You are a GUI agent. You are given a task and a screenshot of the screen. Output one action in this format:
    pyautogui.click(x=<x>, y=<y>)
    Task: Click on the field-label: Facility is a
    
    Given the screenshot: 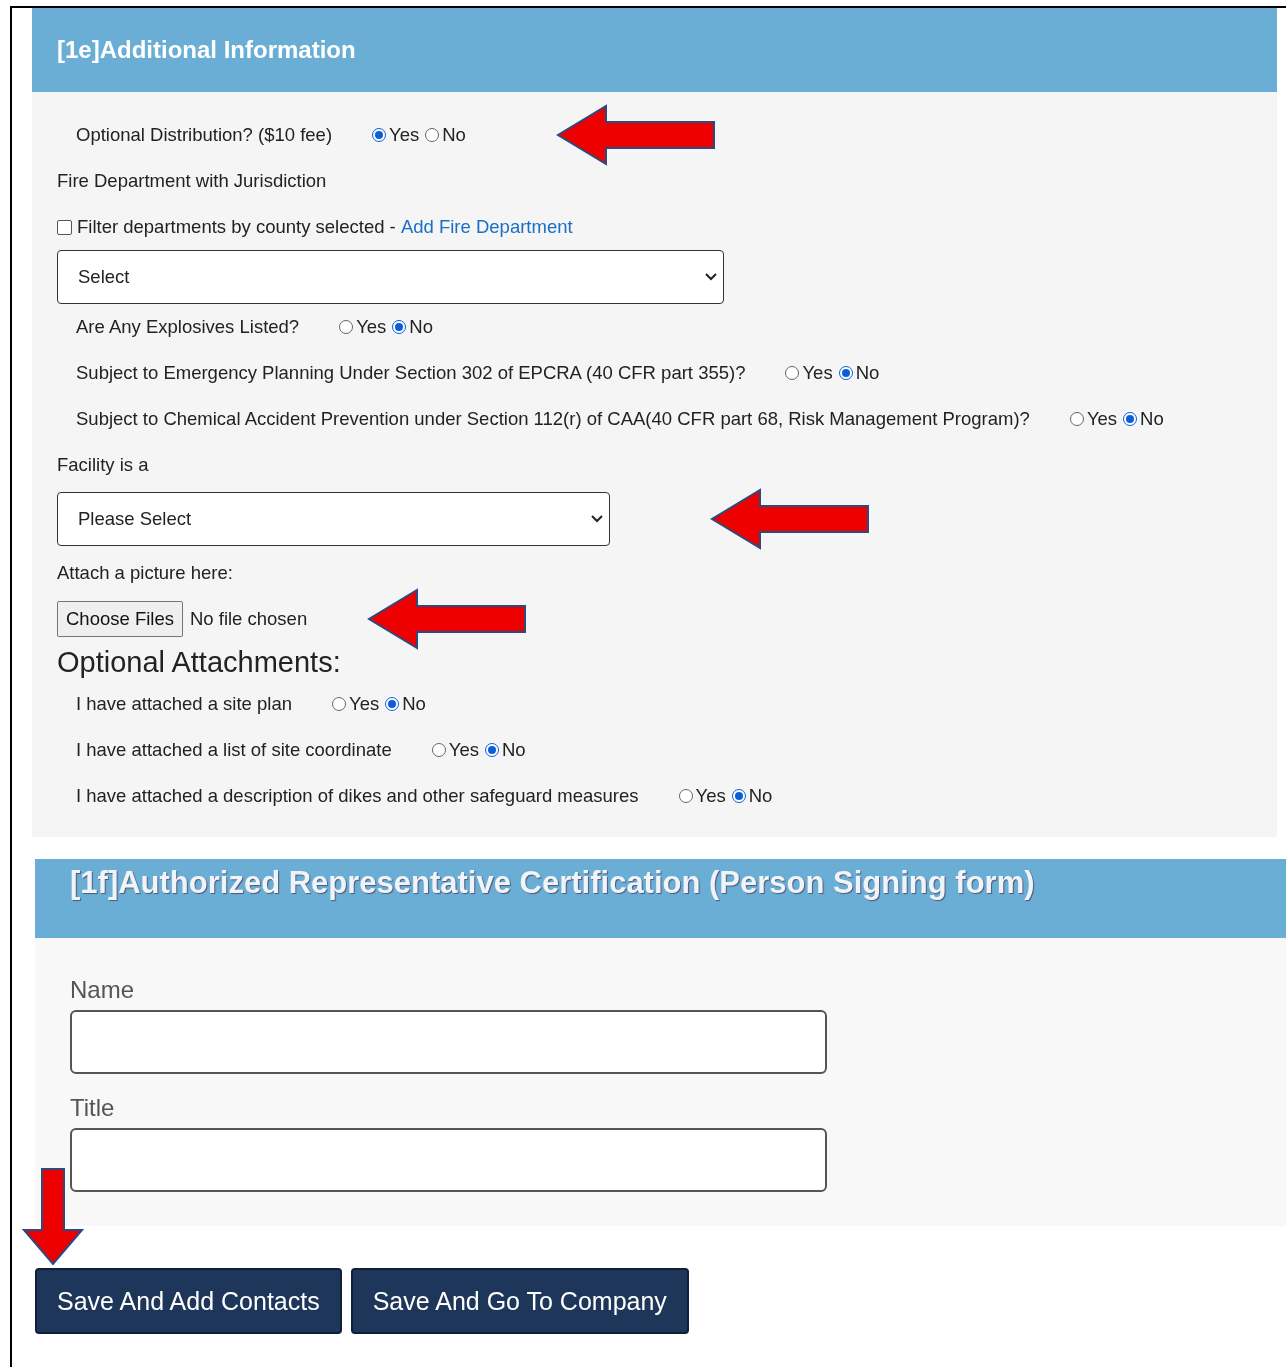 What is the action you would take?
    pyautogui.click(x=103, y=465)
    